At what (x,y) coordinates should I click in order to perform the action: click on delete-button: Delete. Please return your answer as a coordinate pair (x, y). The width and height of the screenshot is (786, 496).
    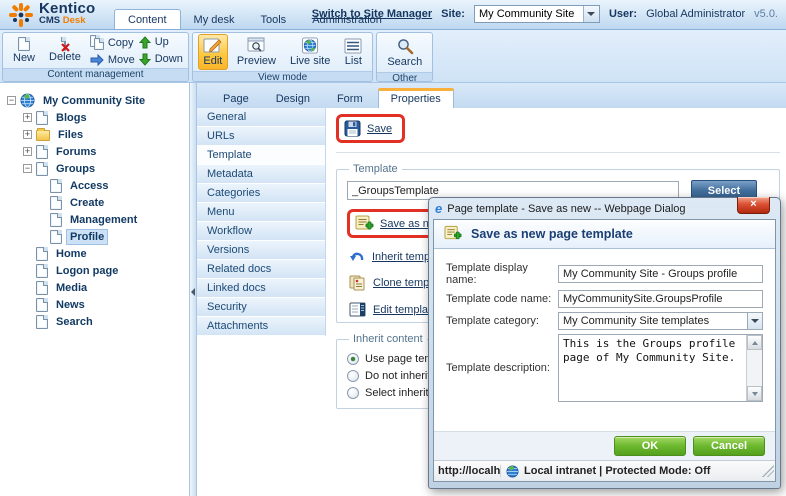
    Looking at the image, I should click on (65, 50).